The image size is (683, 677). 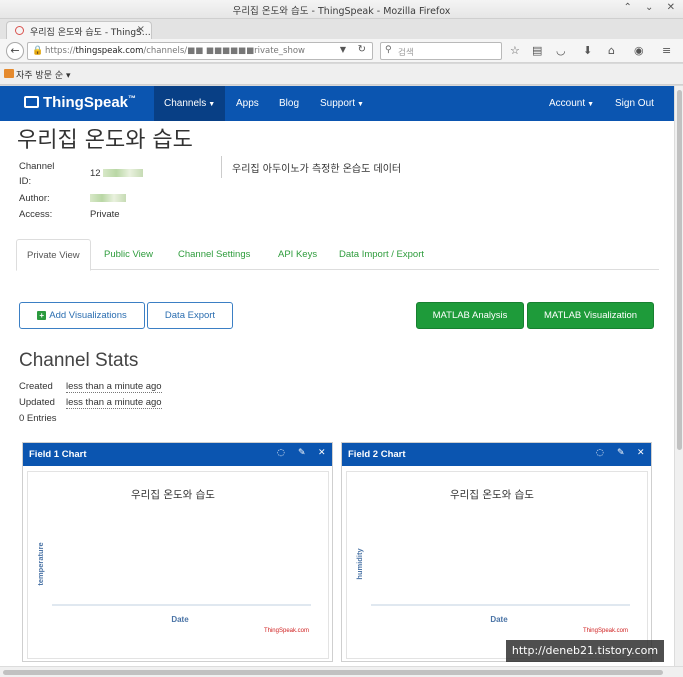 What do you see at coordinates (37, 402) in the screenshot?
I see `updated-label: Updated` at bounding box center [37, 402].